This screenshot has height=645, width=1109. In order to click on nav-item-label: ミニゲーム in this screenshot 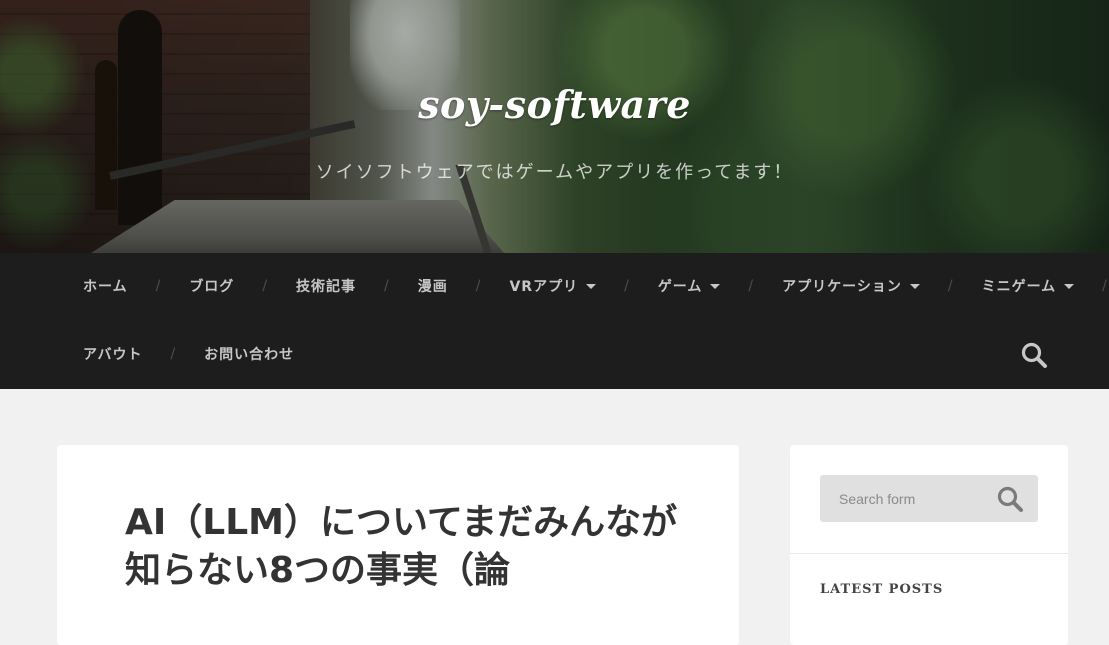, I will do `click(1019, 287)`.